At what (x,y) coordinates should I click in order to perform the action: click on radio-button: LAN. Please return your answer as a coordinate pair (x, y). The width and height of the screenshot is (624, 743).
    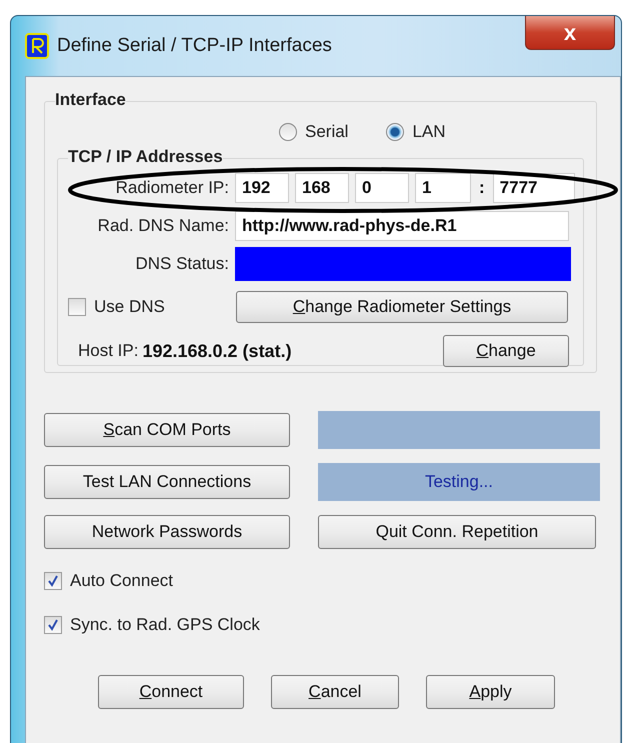
    Looking at the image, I should click on (416, 132).